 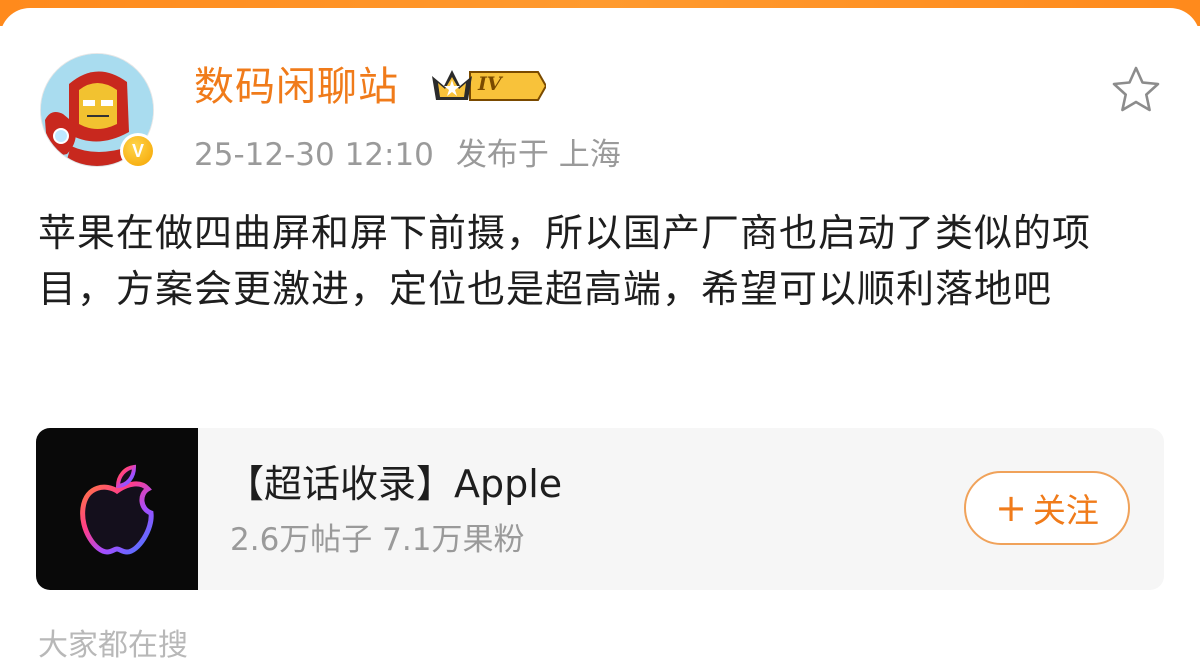 I want to click on plus-icon: +, so click(x=1011, y=508).